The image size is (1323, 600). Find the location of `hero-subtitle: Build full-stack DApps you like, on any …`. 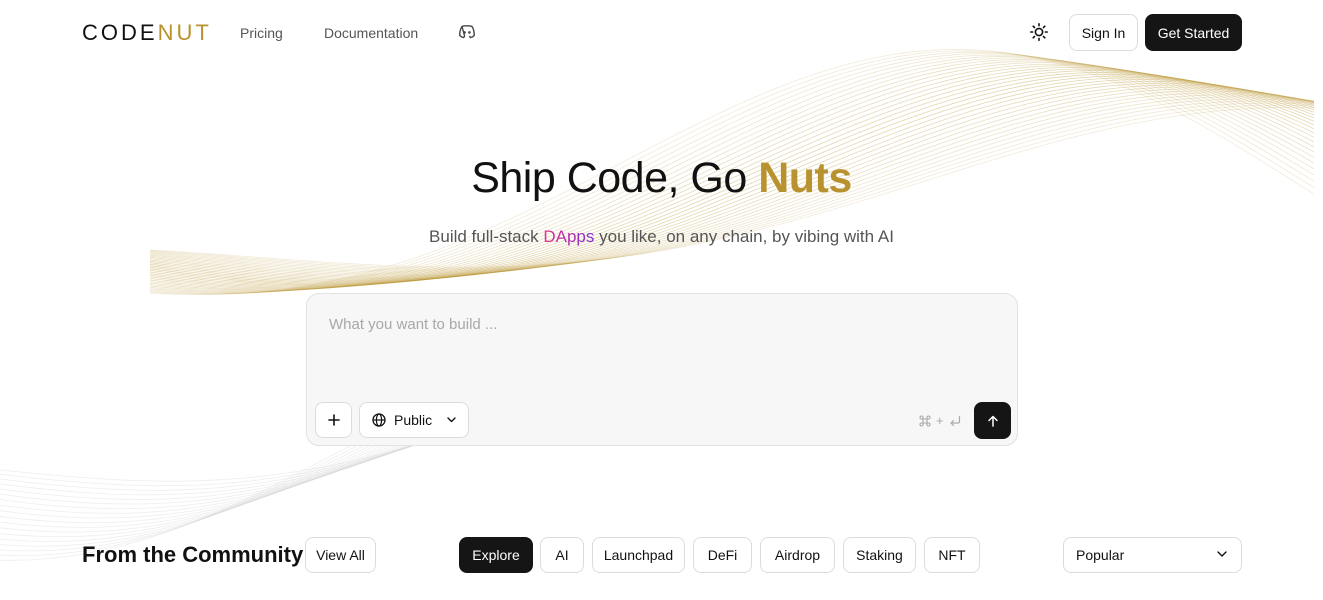

hero-subtitle: Build full-stack DApps you like, on any … is located at coordinates (661, 237).